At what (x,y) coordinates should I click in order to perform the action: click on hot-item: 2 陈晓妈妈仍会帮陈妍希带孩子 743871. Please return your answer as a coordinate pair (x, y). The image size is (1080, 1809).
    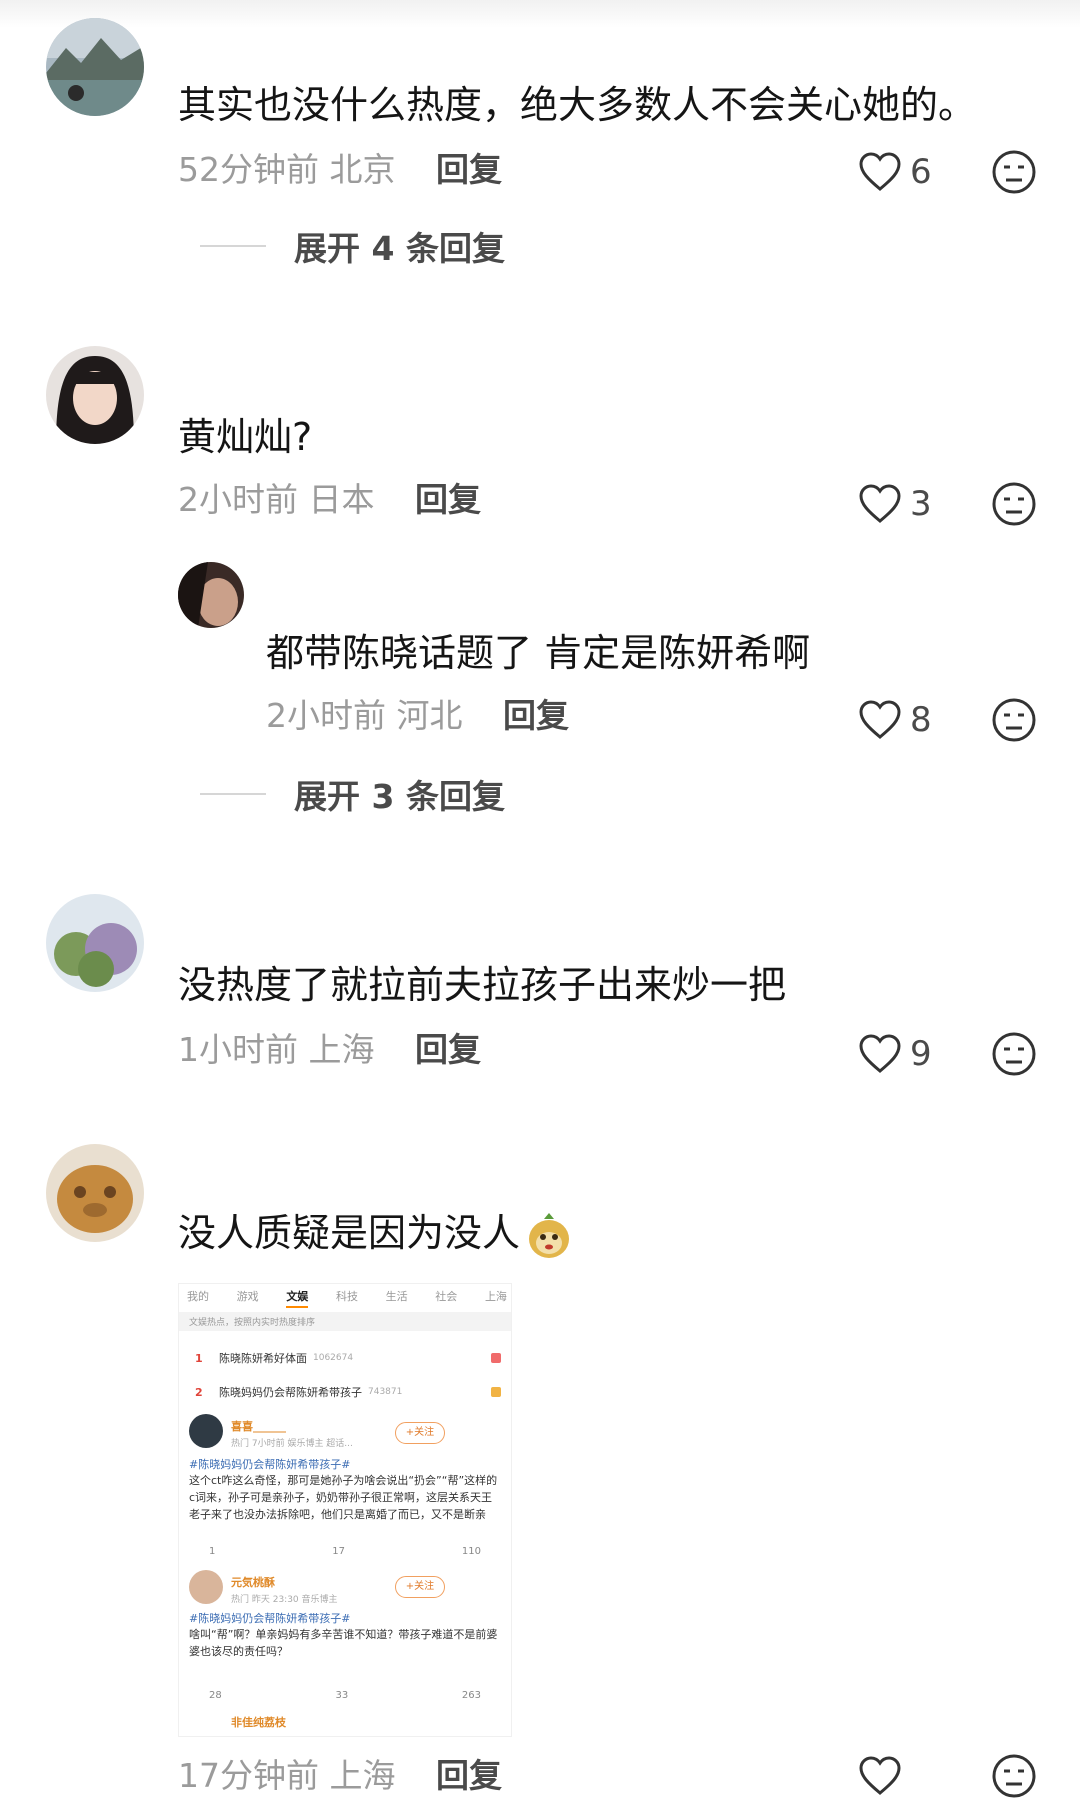
    Looking at the image, I should click on (348, 1392).